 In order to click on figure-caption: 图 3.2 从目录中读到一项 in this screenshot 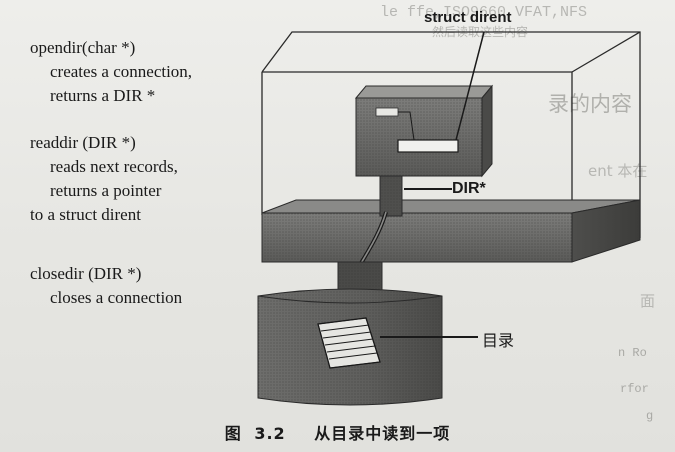, I will do `click(337, 432)`.